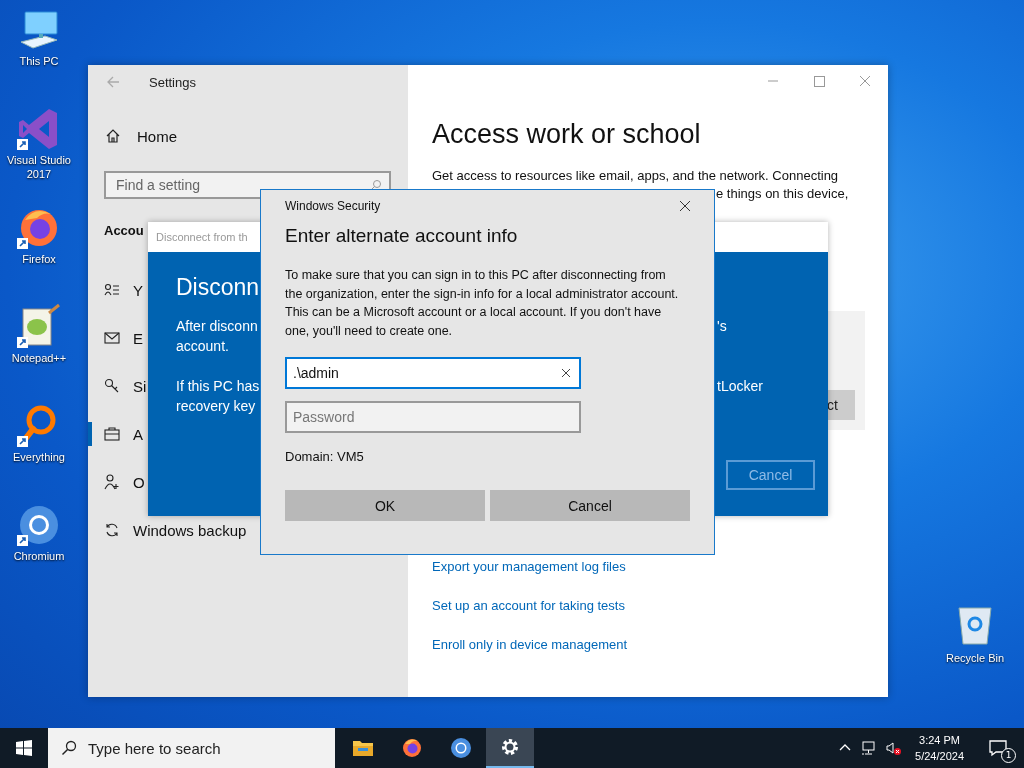 Image resolution: width=1024 pixels, height=768 pixels. Describe the element at coordinates (218, 387) in the screenshot. I see `dialog-text: If this PC has` at that location.